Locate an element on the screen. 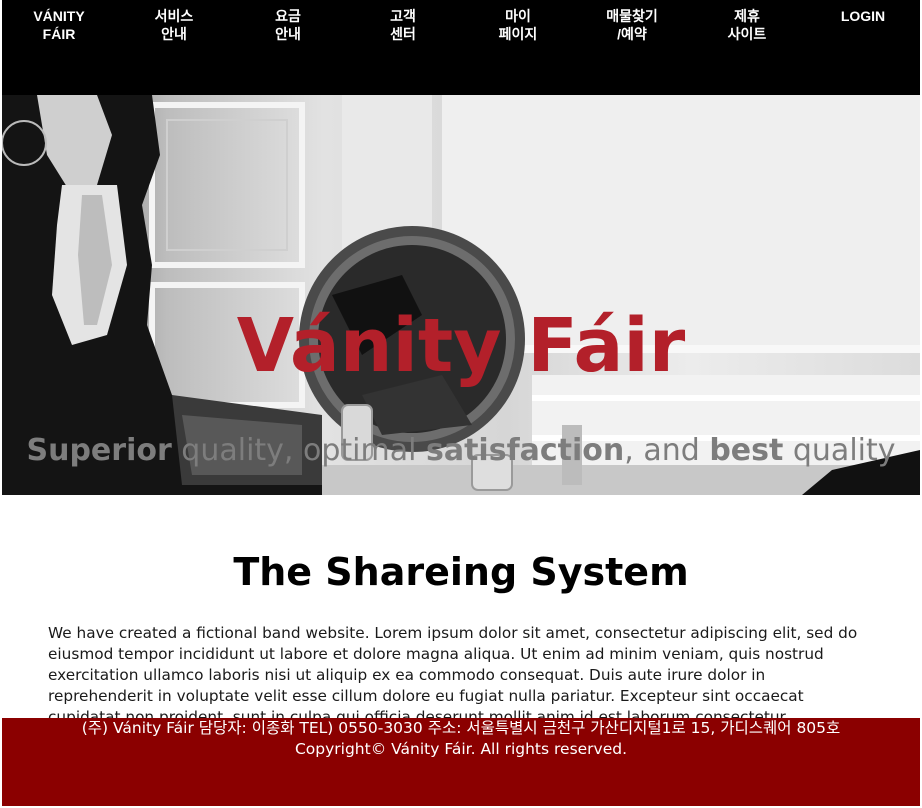  tagline-word-best: best is located at coordinates (746, 450).